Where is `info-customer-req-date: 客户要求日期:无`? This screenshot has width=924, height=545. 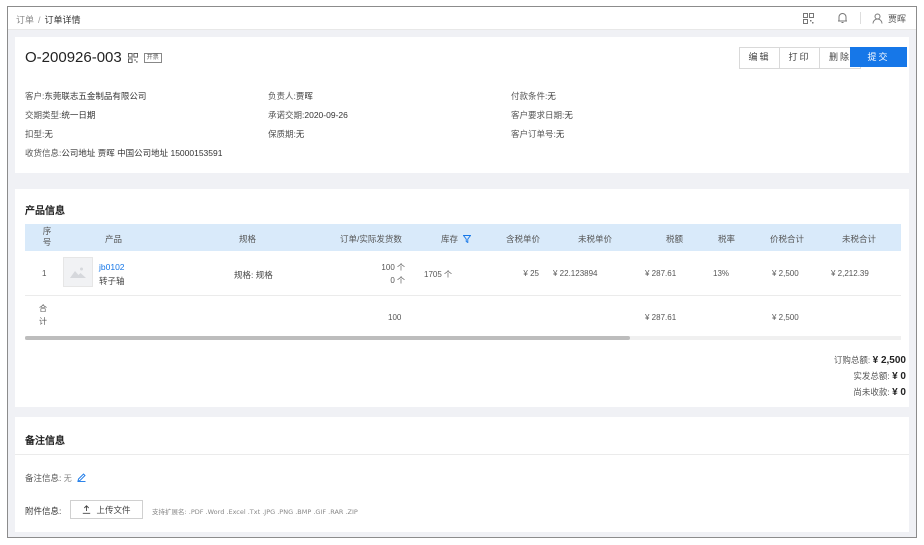 info-customer-req-date: 客户要求日期:无 is located at coordinates (542, 115).